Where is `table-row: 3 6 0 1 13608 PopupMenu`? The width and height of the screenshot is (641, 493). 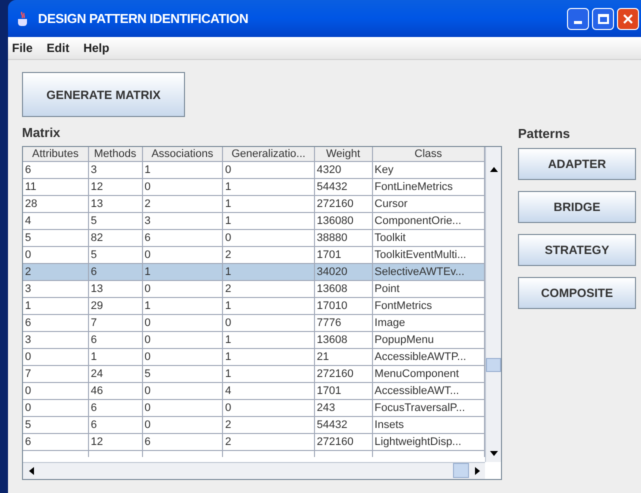
table-row: 3 6 0 1 13608 PopupMenu is located at coordinates (254, 340).